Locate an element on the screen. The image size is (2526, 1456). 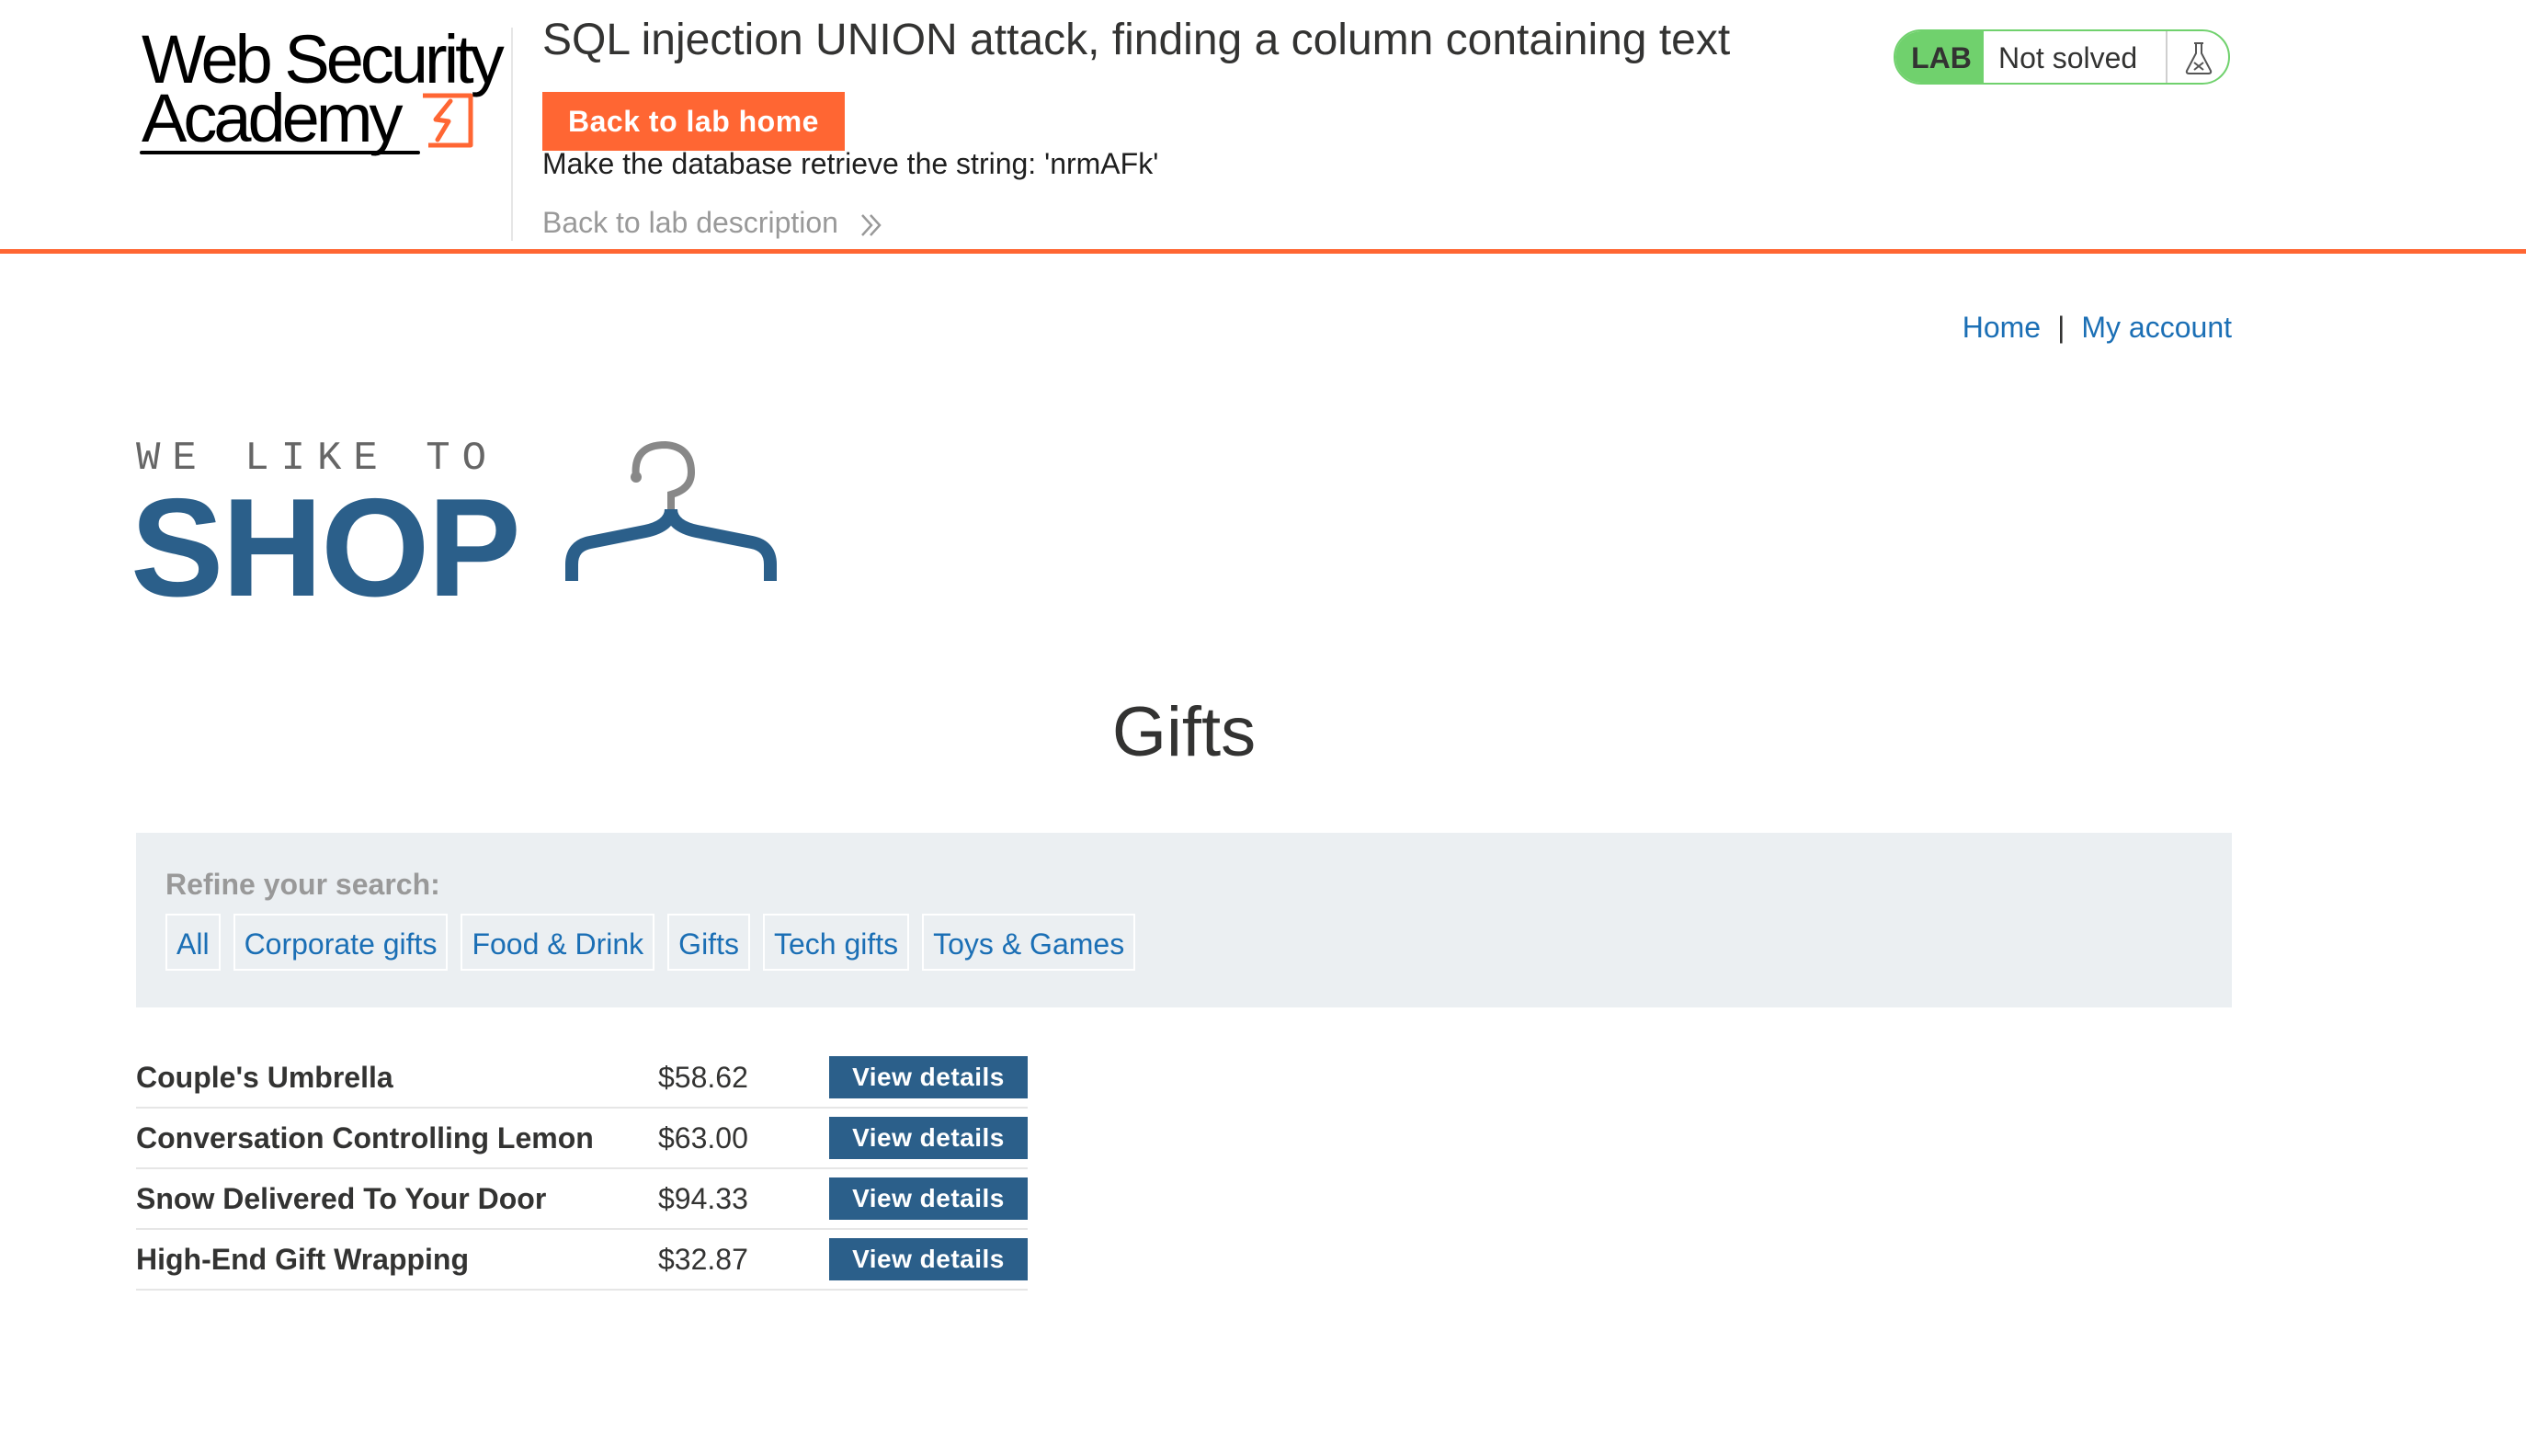
account-nav: Home | My account is located at coordinates (2097, 327).